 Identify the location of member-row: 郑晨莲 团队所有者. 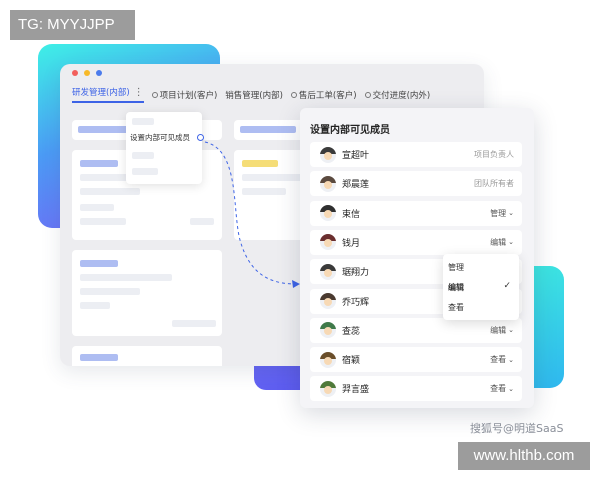
(416, 184).